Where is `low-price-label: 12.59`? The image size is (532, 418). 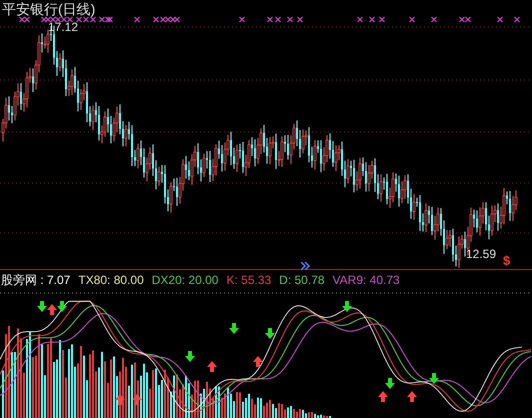 low-price-label: 12.59 is located at coordinates (481, 254).